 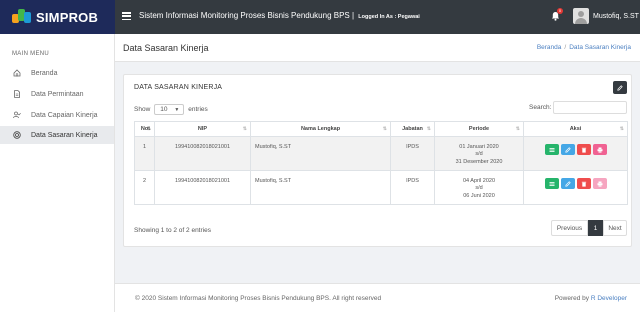 I want to click on cell-periode: 01 Januari 2020 s/d 31 Desember 2020, so click(x=479, y=153).